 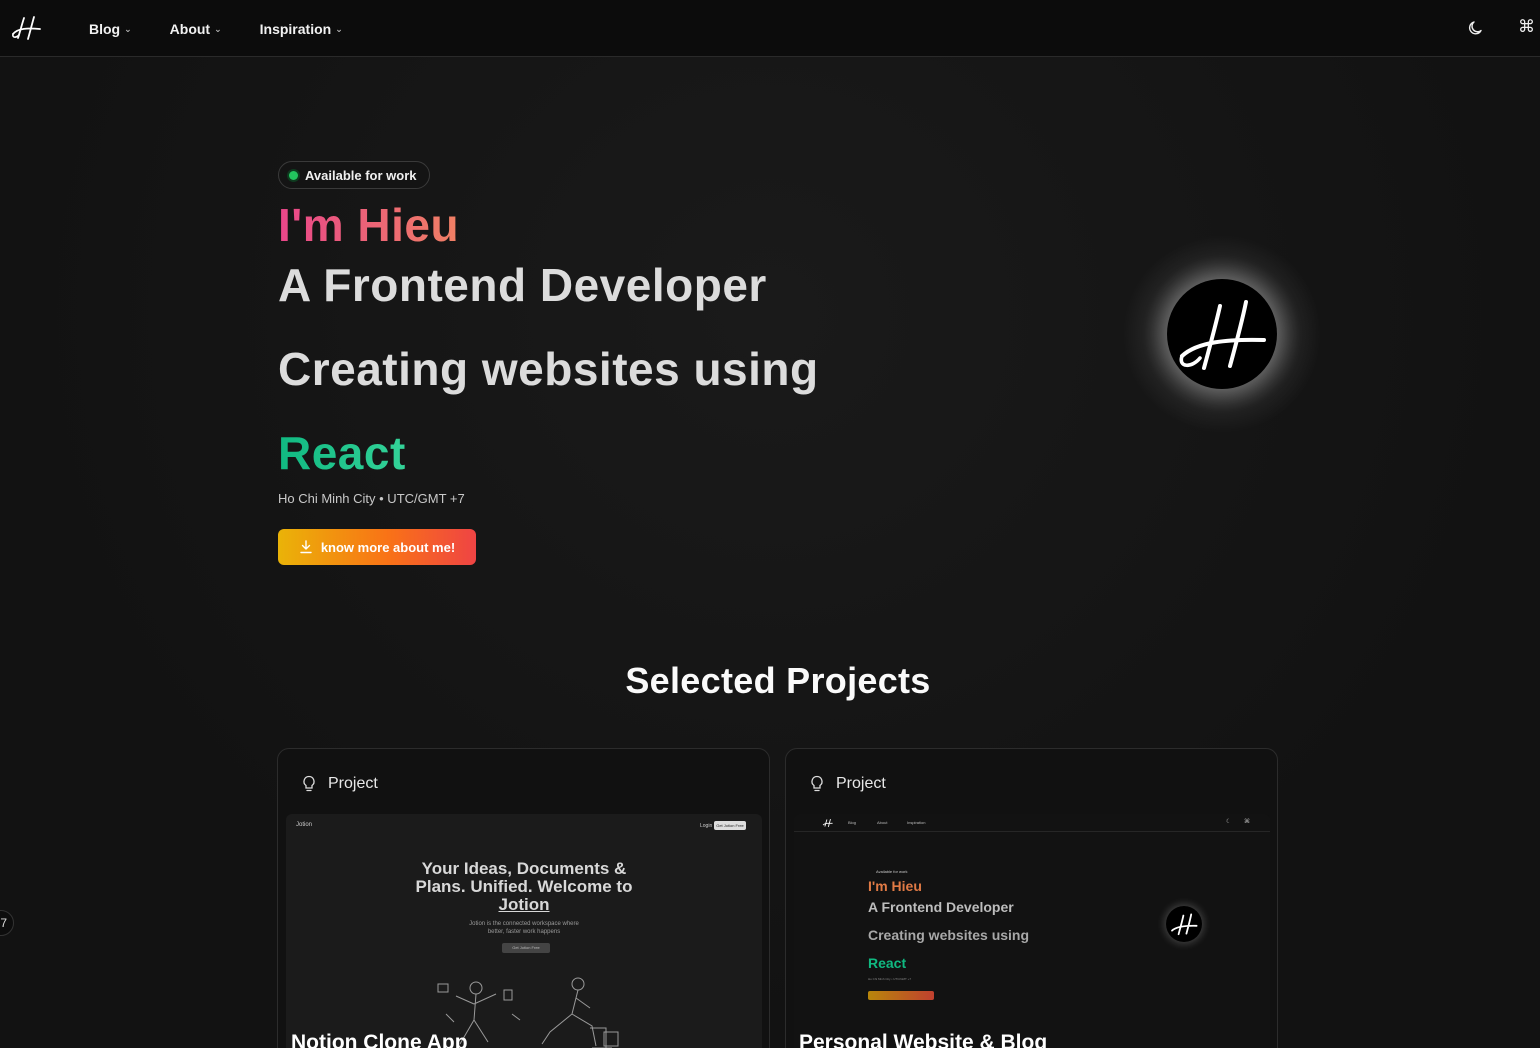 I want to click on download-icon, so click(x=306, y=547).